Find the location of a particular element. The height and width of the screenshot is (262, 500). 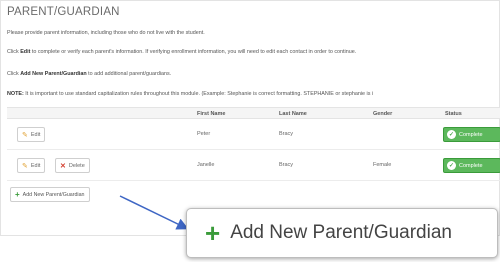

plus-icon: + is located at coordinates (213, 233).